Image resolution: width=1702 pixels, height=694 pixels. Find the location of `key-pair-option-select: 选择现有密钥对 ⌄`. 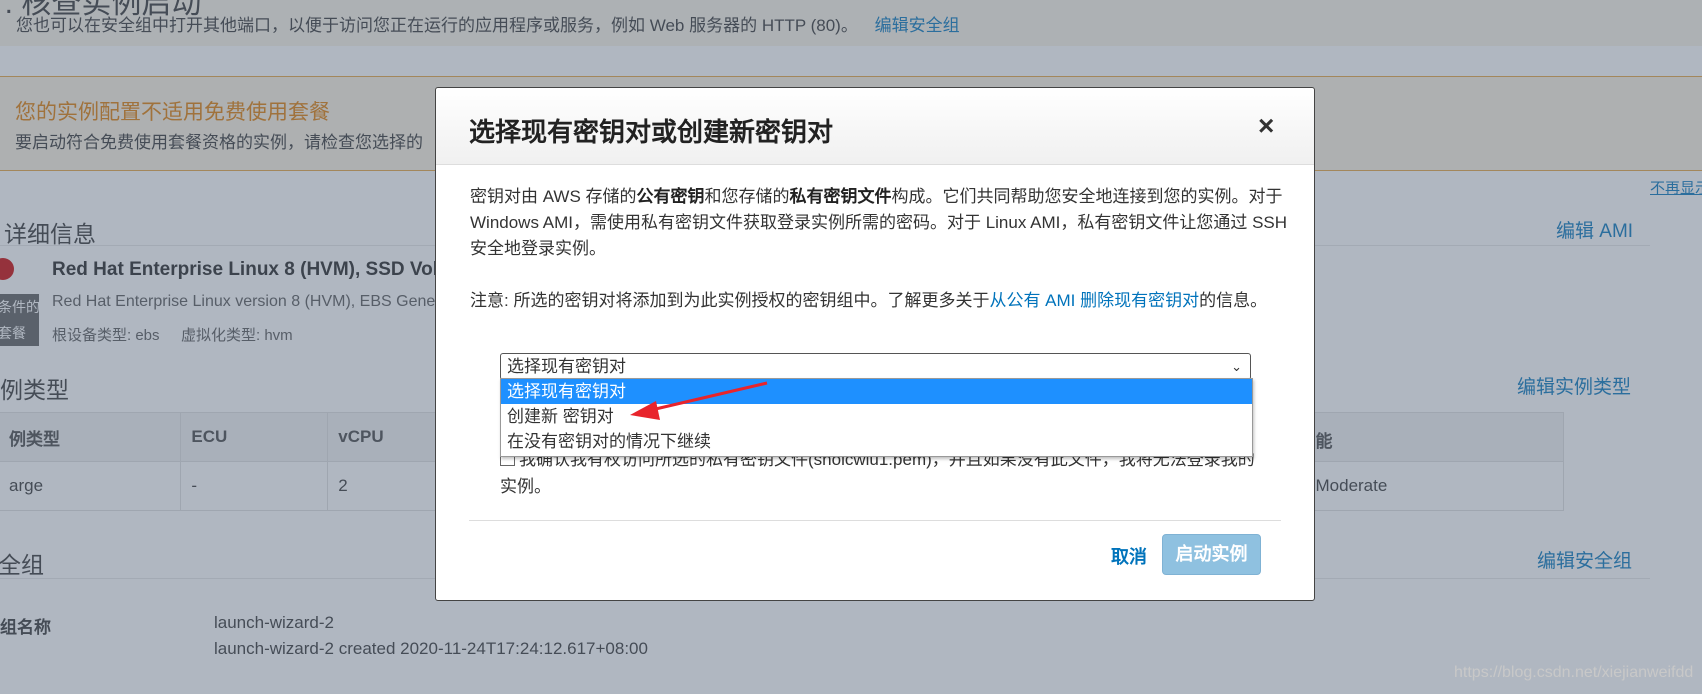

key-pair-option-select: 选择现有密钥对 ⌄ is located at coordinates (875, 366).